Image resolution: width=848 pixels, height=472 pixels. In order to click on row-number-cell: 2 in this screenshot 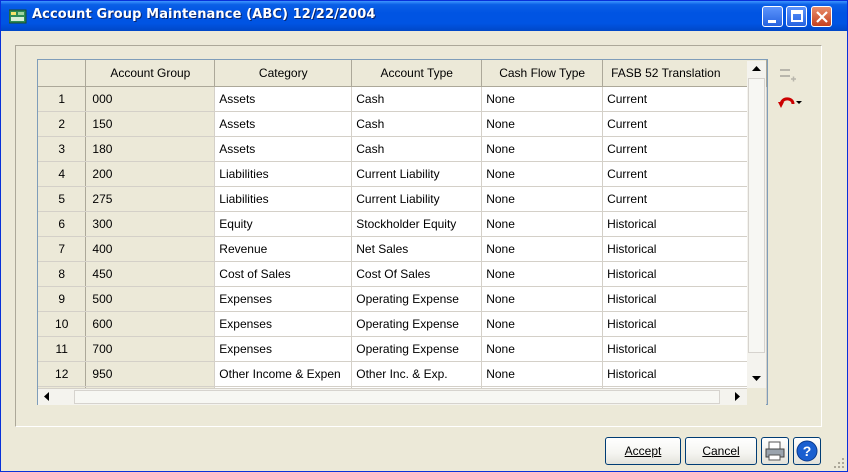, I will do `click(62, 124)`.